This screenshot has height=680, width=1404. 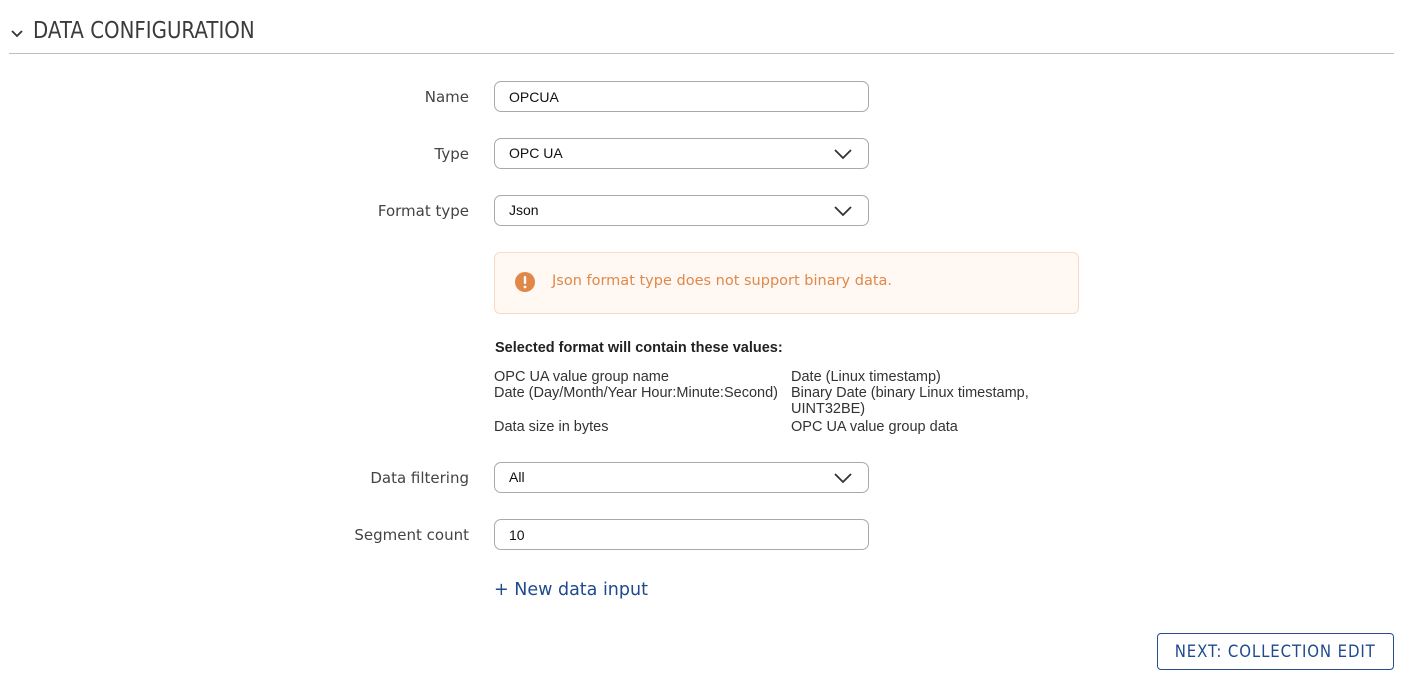 I want to click on data-filtering-label: Data filtering, so click(x=419, y=478).